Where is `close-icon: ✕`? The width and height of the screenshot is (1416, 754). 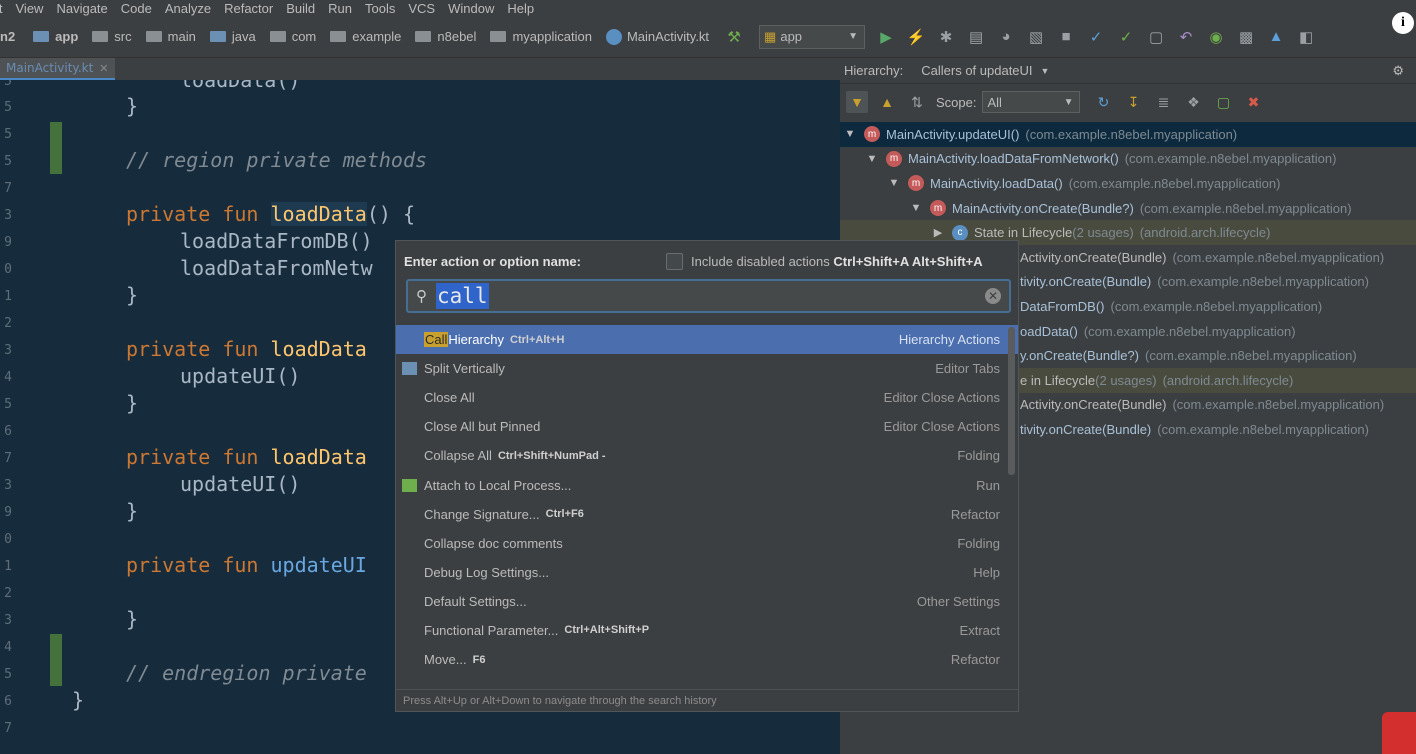
close-icon: ✕ is located at coordinates (103, 68).